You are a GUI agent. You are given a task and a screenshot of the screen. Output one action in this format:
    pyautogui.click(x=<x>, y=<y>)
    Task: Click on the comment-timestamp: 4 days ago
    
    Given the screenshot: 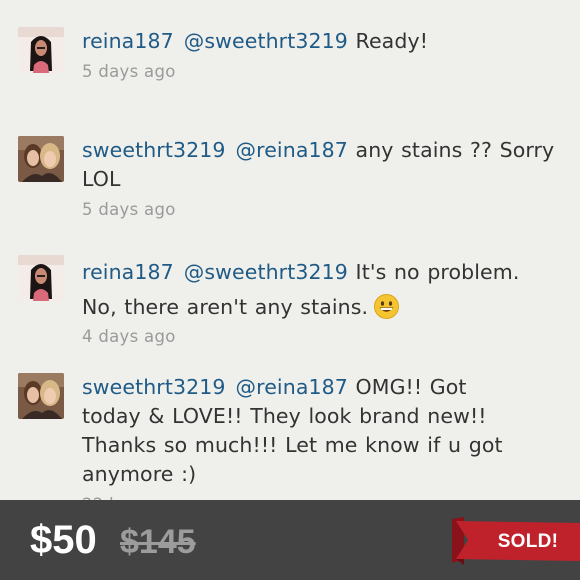 What is the action you would take?
    pyautogui.click(x=129, y=336)
    